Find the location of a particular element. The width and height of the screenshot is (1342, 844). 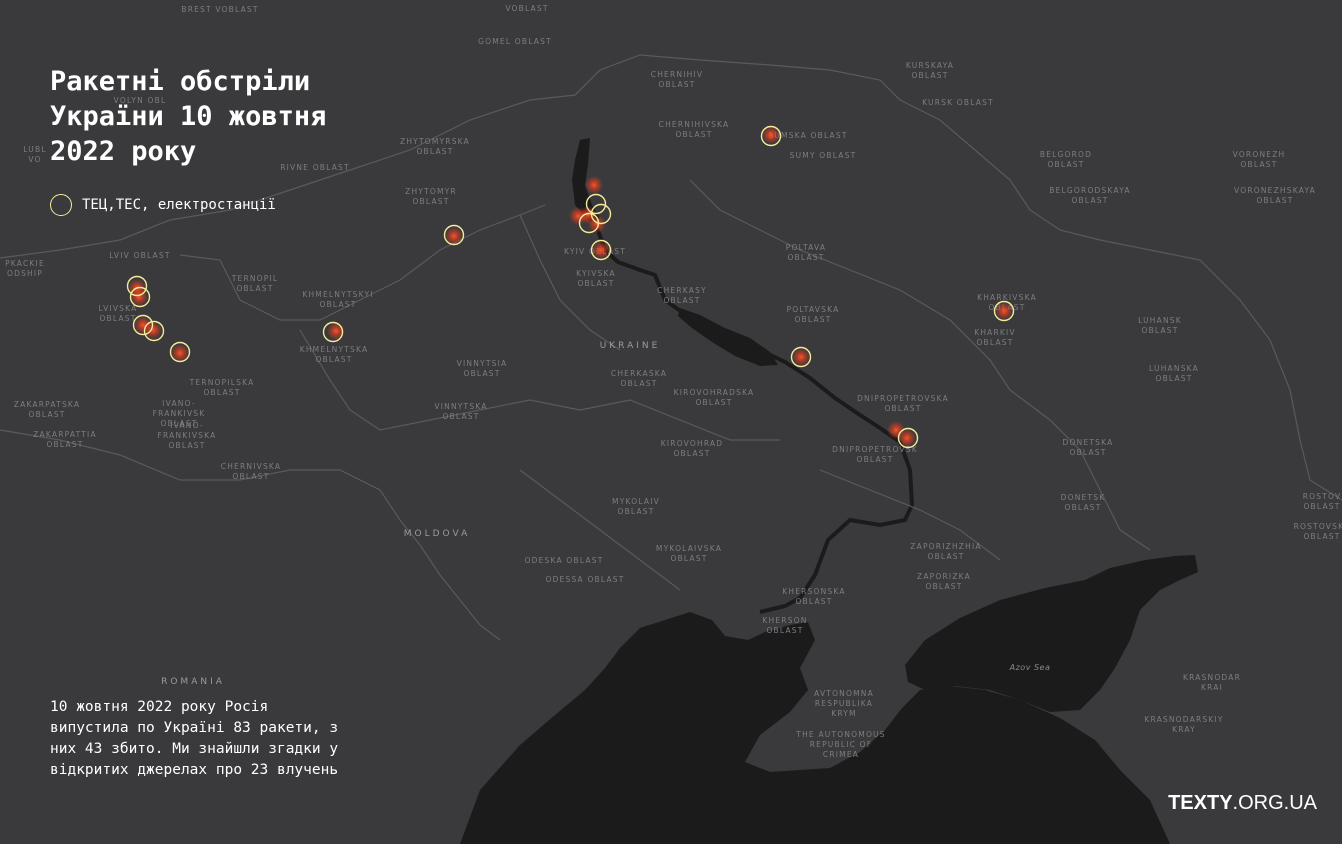

region-label: DNIPROPETROVSKA OBLAST is located at coordinates (903, 403).